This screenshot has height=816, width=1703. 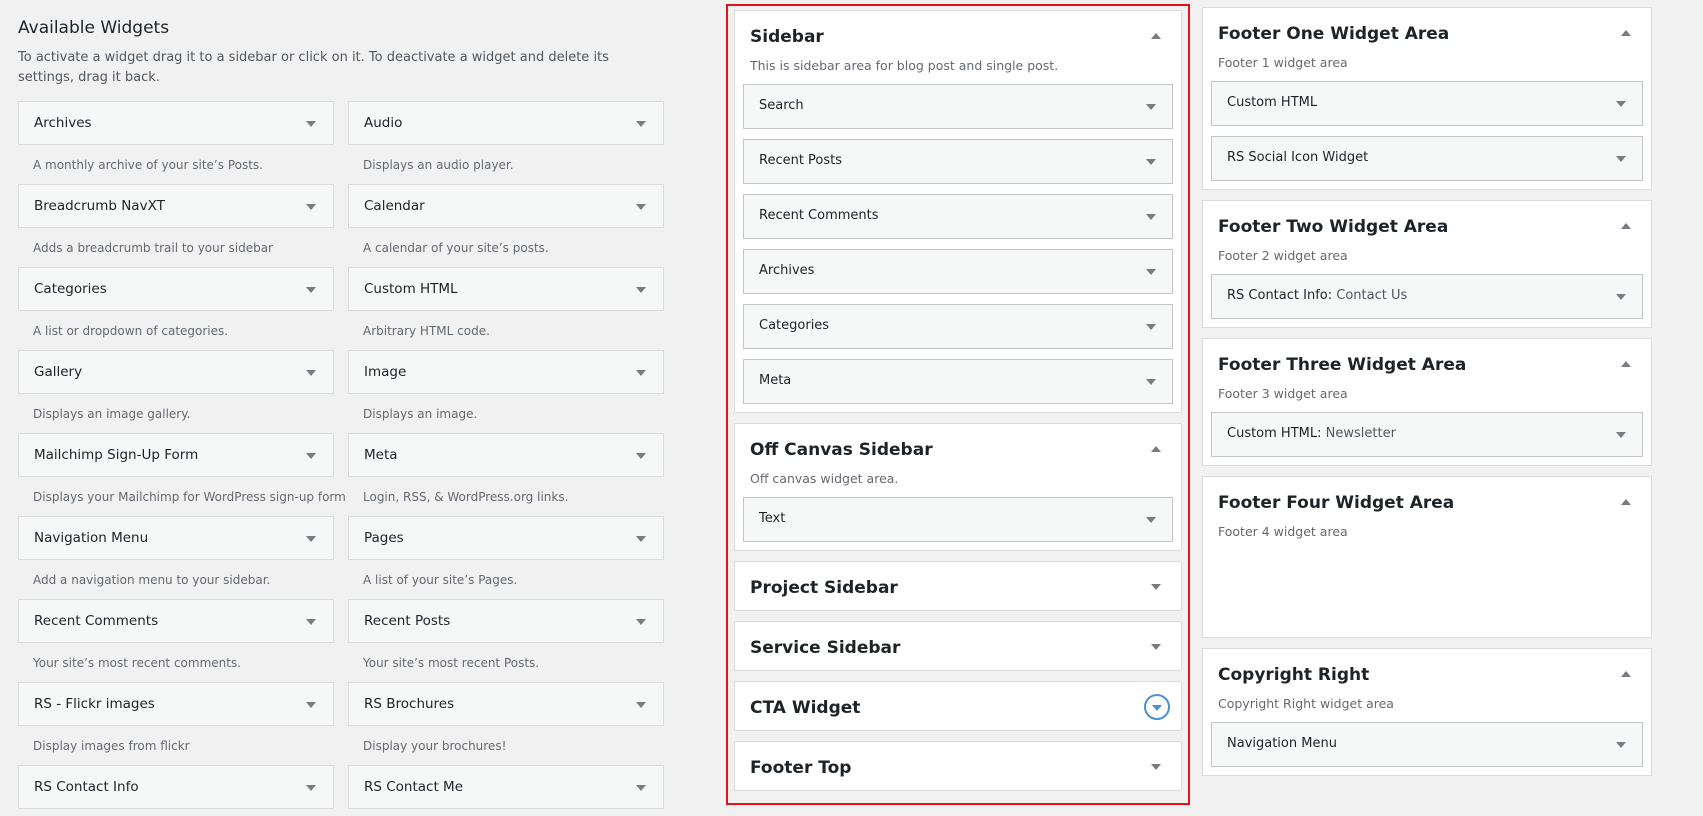 I want to click on widget-area-header: CTA Widget, so click(x=958, y=707).